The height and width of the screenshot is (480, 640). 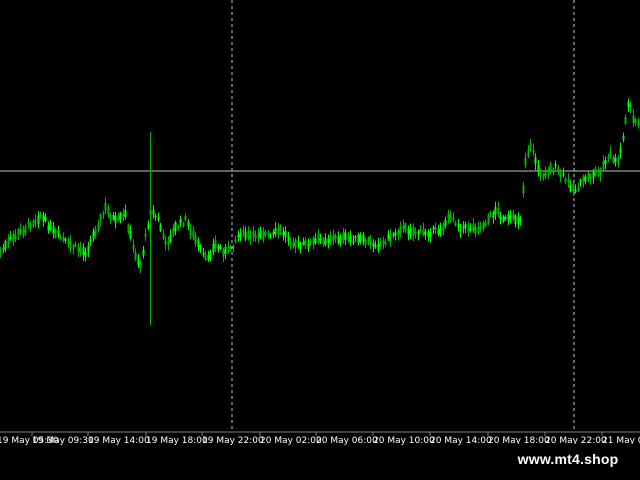 I want to click on watermark: www.mt4.shop, so click(x=568, y=459).